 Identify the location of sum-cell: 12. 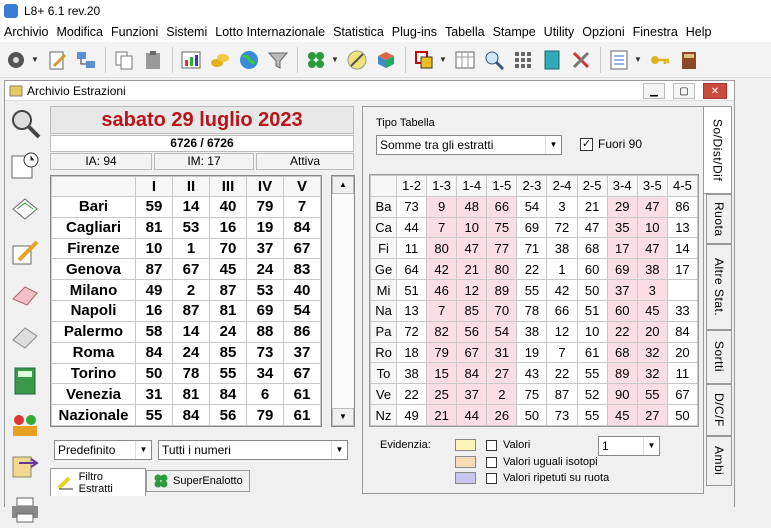
(472, 290).